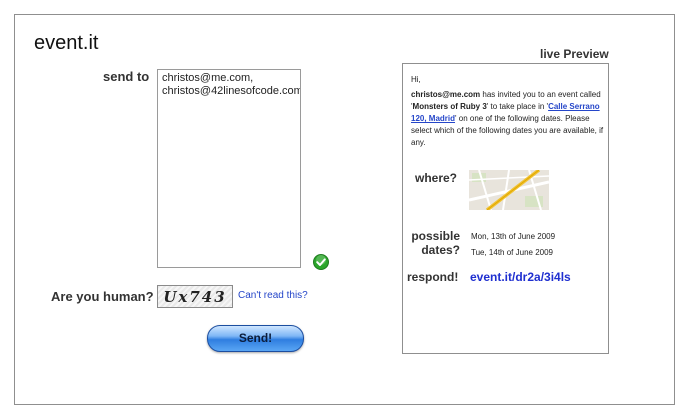  What do you see at coordinates (449, 106) in the screenshot?
I see `preview-event-name: Monsters of Ruby 3` at bounding box center [449, 106].